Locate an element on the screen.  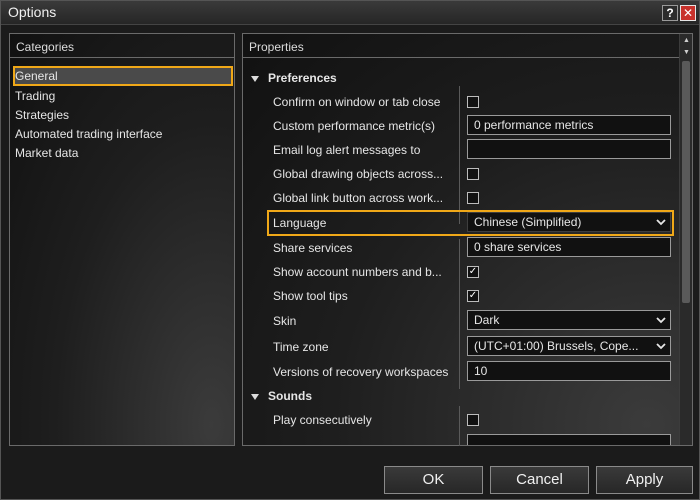
properties-scrollbar: ▲ ▼ is located at coordinates (685, 239).